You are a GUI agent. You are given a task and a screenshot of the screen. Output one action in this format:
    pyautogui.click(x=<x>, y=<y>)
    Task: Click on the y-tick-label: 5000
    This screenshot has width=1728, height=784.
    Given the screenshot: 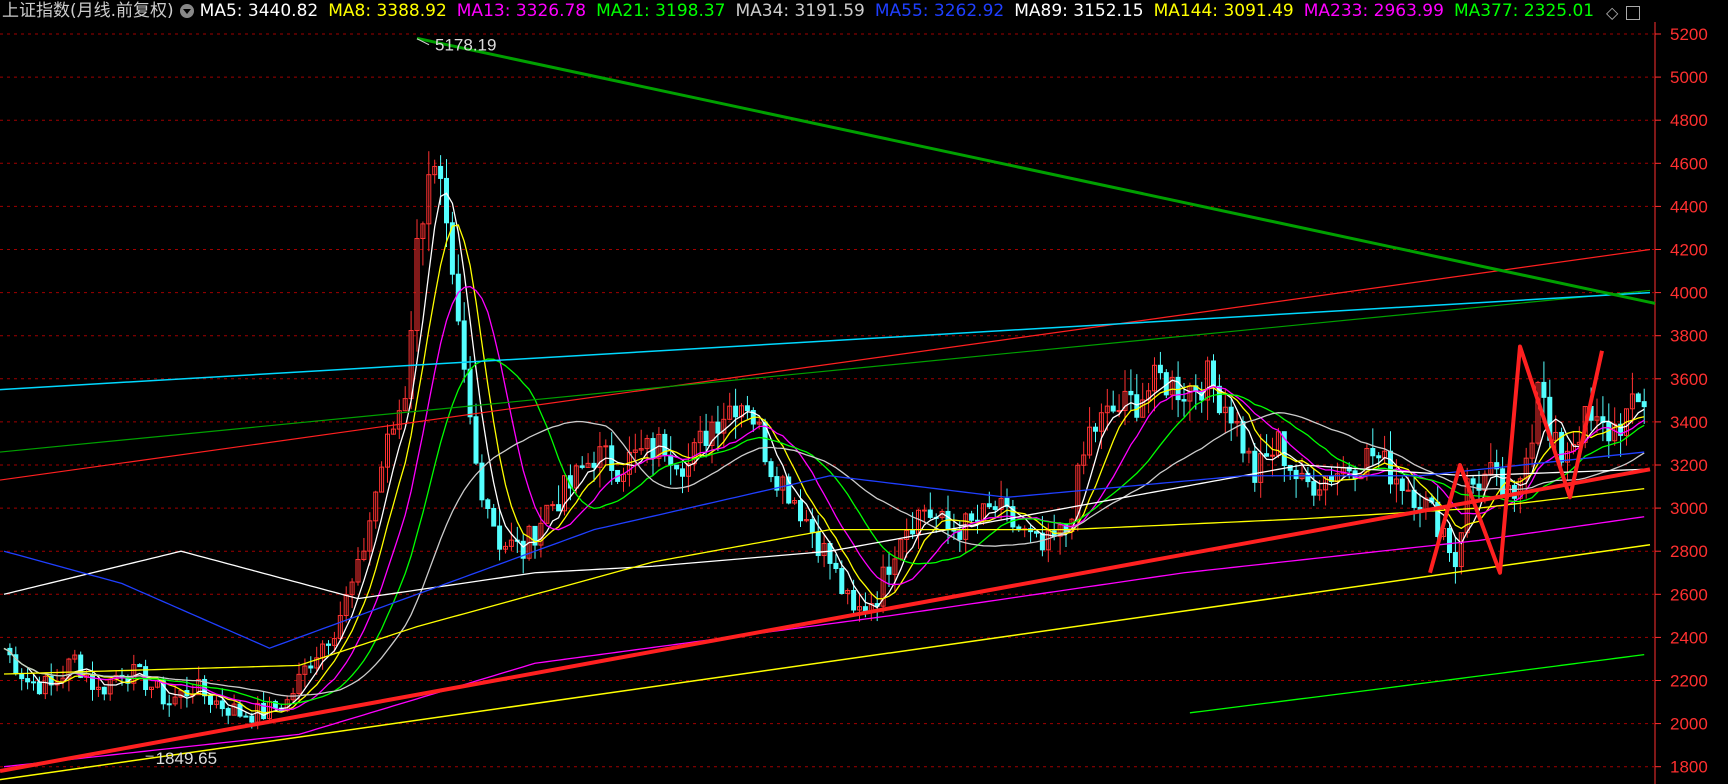 What is the action you would take?
    pyautogui.click(x=1689, y=77)
    